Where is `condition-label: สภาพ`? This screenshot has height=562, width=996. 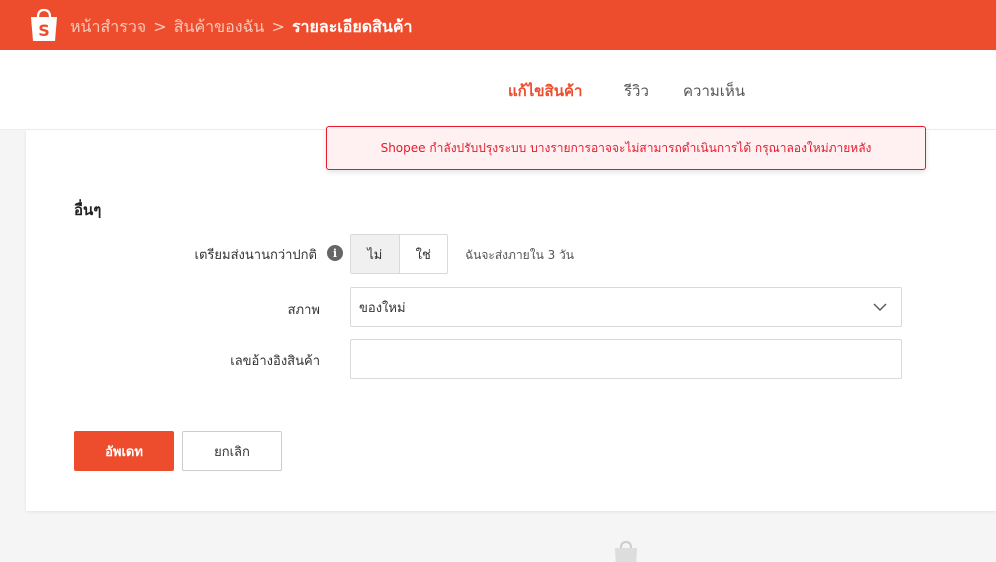 condition-label: สภาพ is located at coordinates (303, 310).